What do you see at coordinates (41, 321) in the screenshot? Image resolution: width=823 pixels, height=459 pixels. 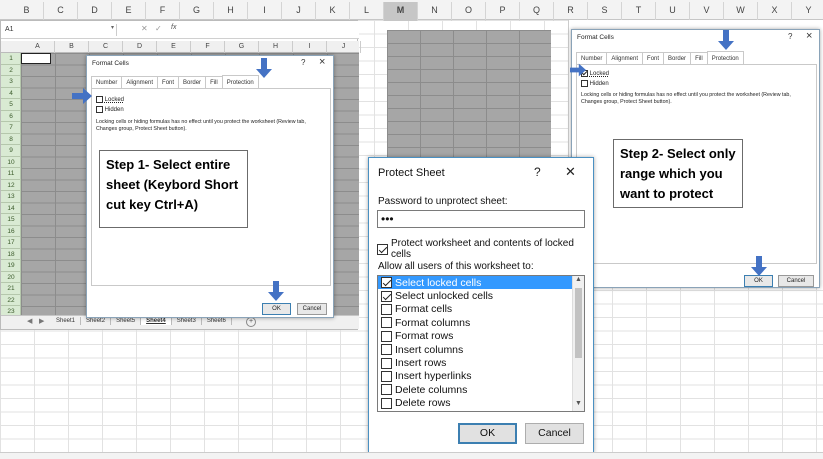 I see `tab-nav-right-icon: ▶` at bounding box center [41, 321].